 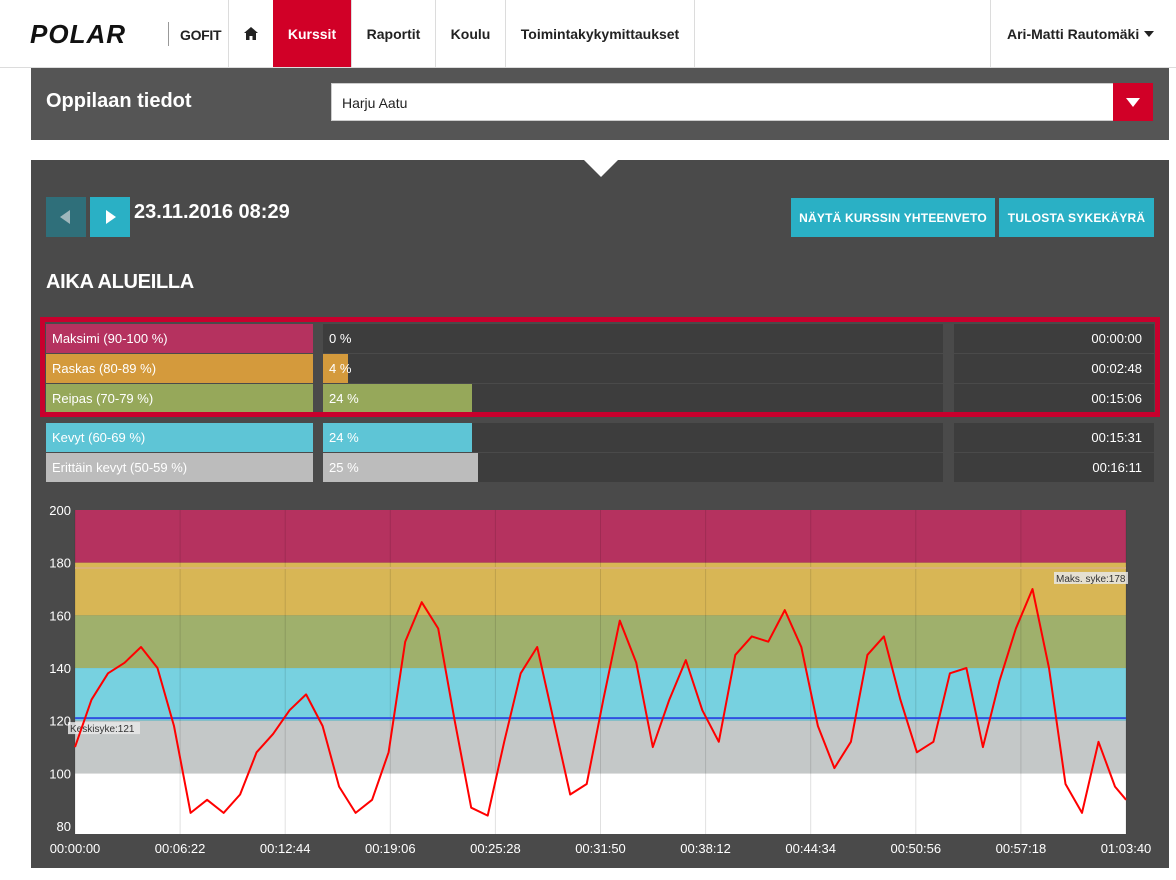 What do you see at coordinates (390, 848) in the screenshot?
I see `x-tick-label: 00:19:06` at bounding box center [390, 848].